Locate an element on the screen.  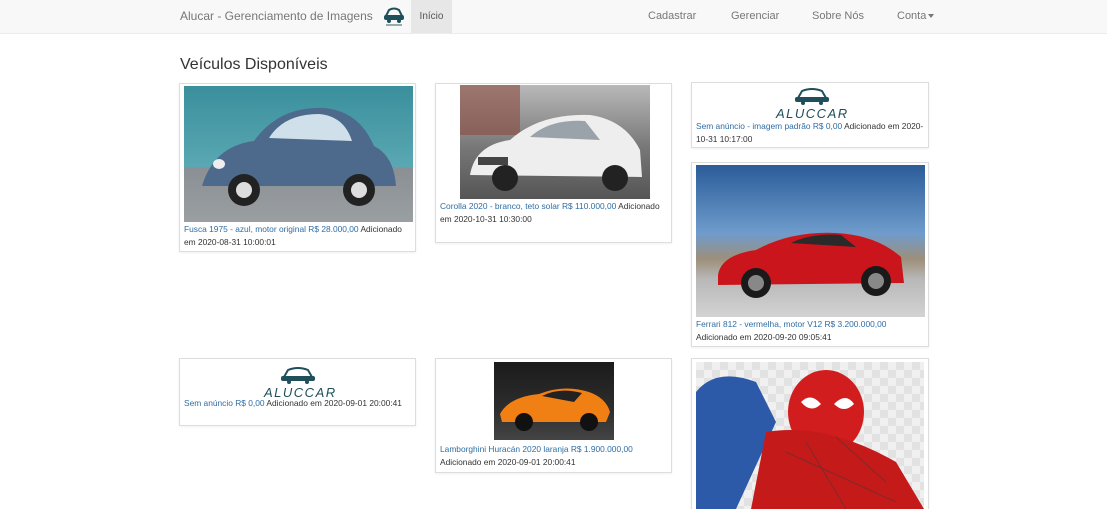
brand-title: Alucar - Gerenciamento de Imagens is located at coordinates (276, 16).